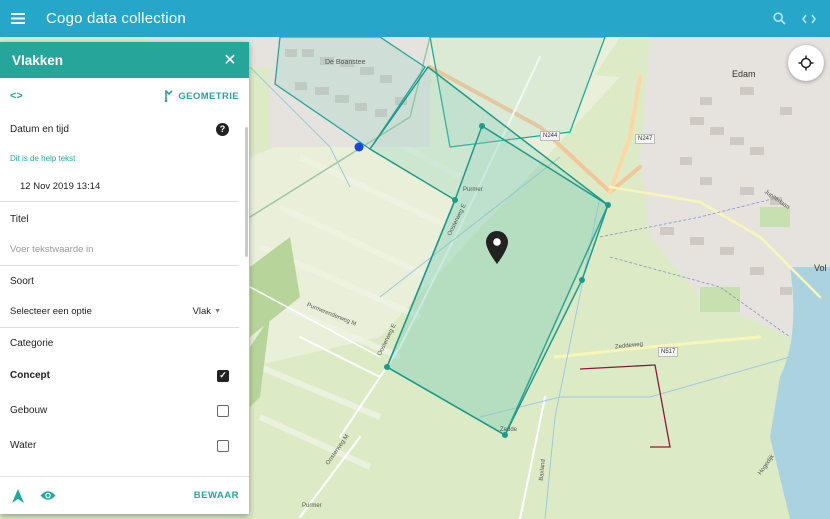 The width and height of the screenshot is (830, 519). I want to click on code-icon, so click(809, 18).